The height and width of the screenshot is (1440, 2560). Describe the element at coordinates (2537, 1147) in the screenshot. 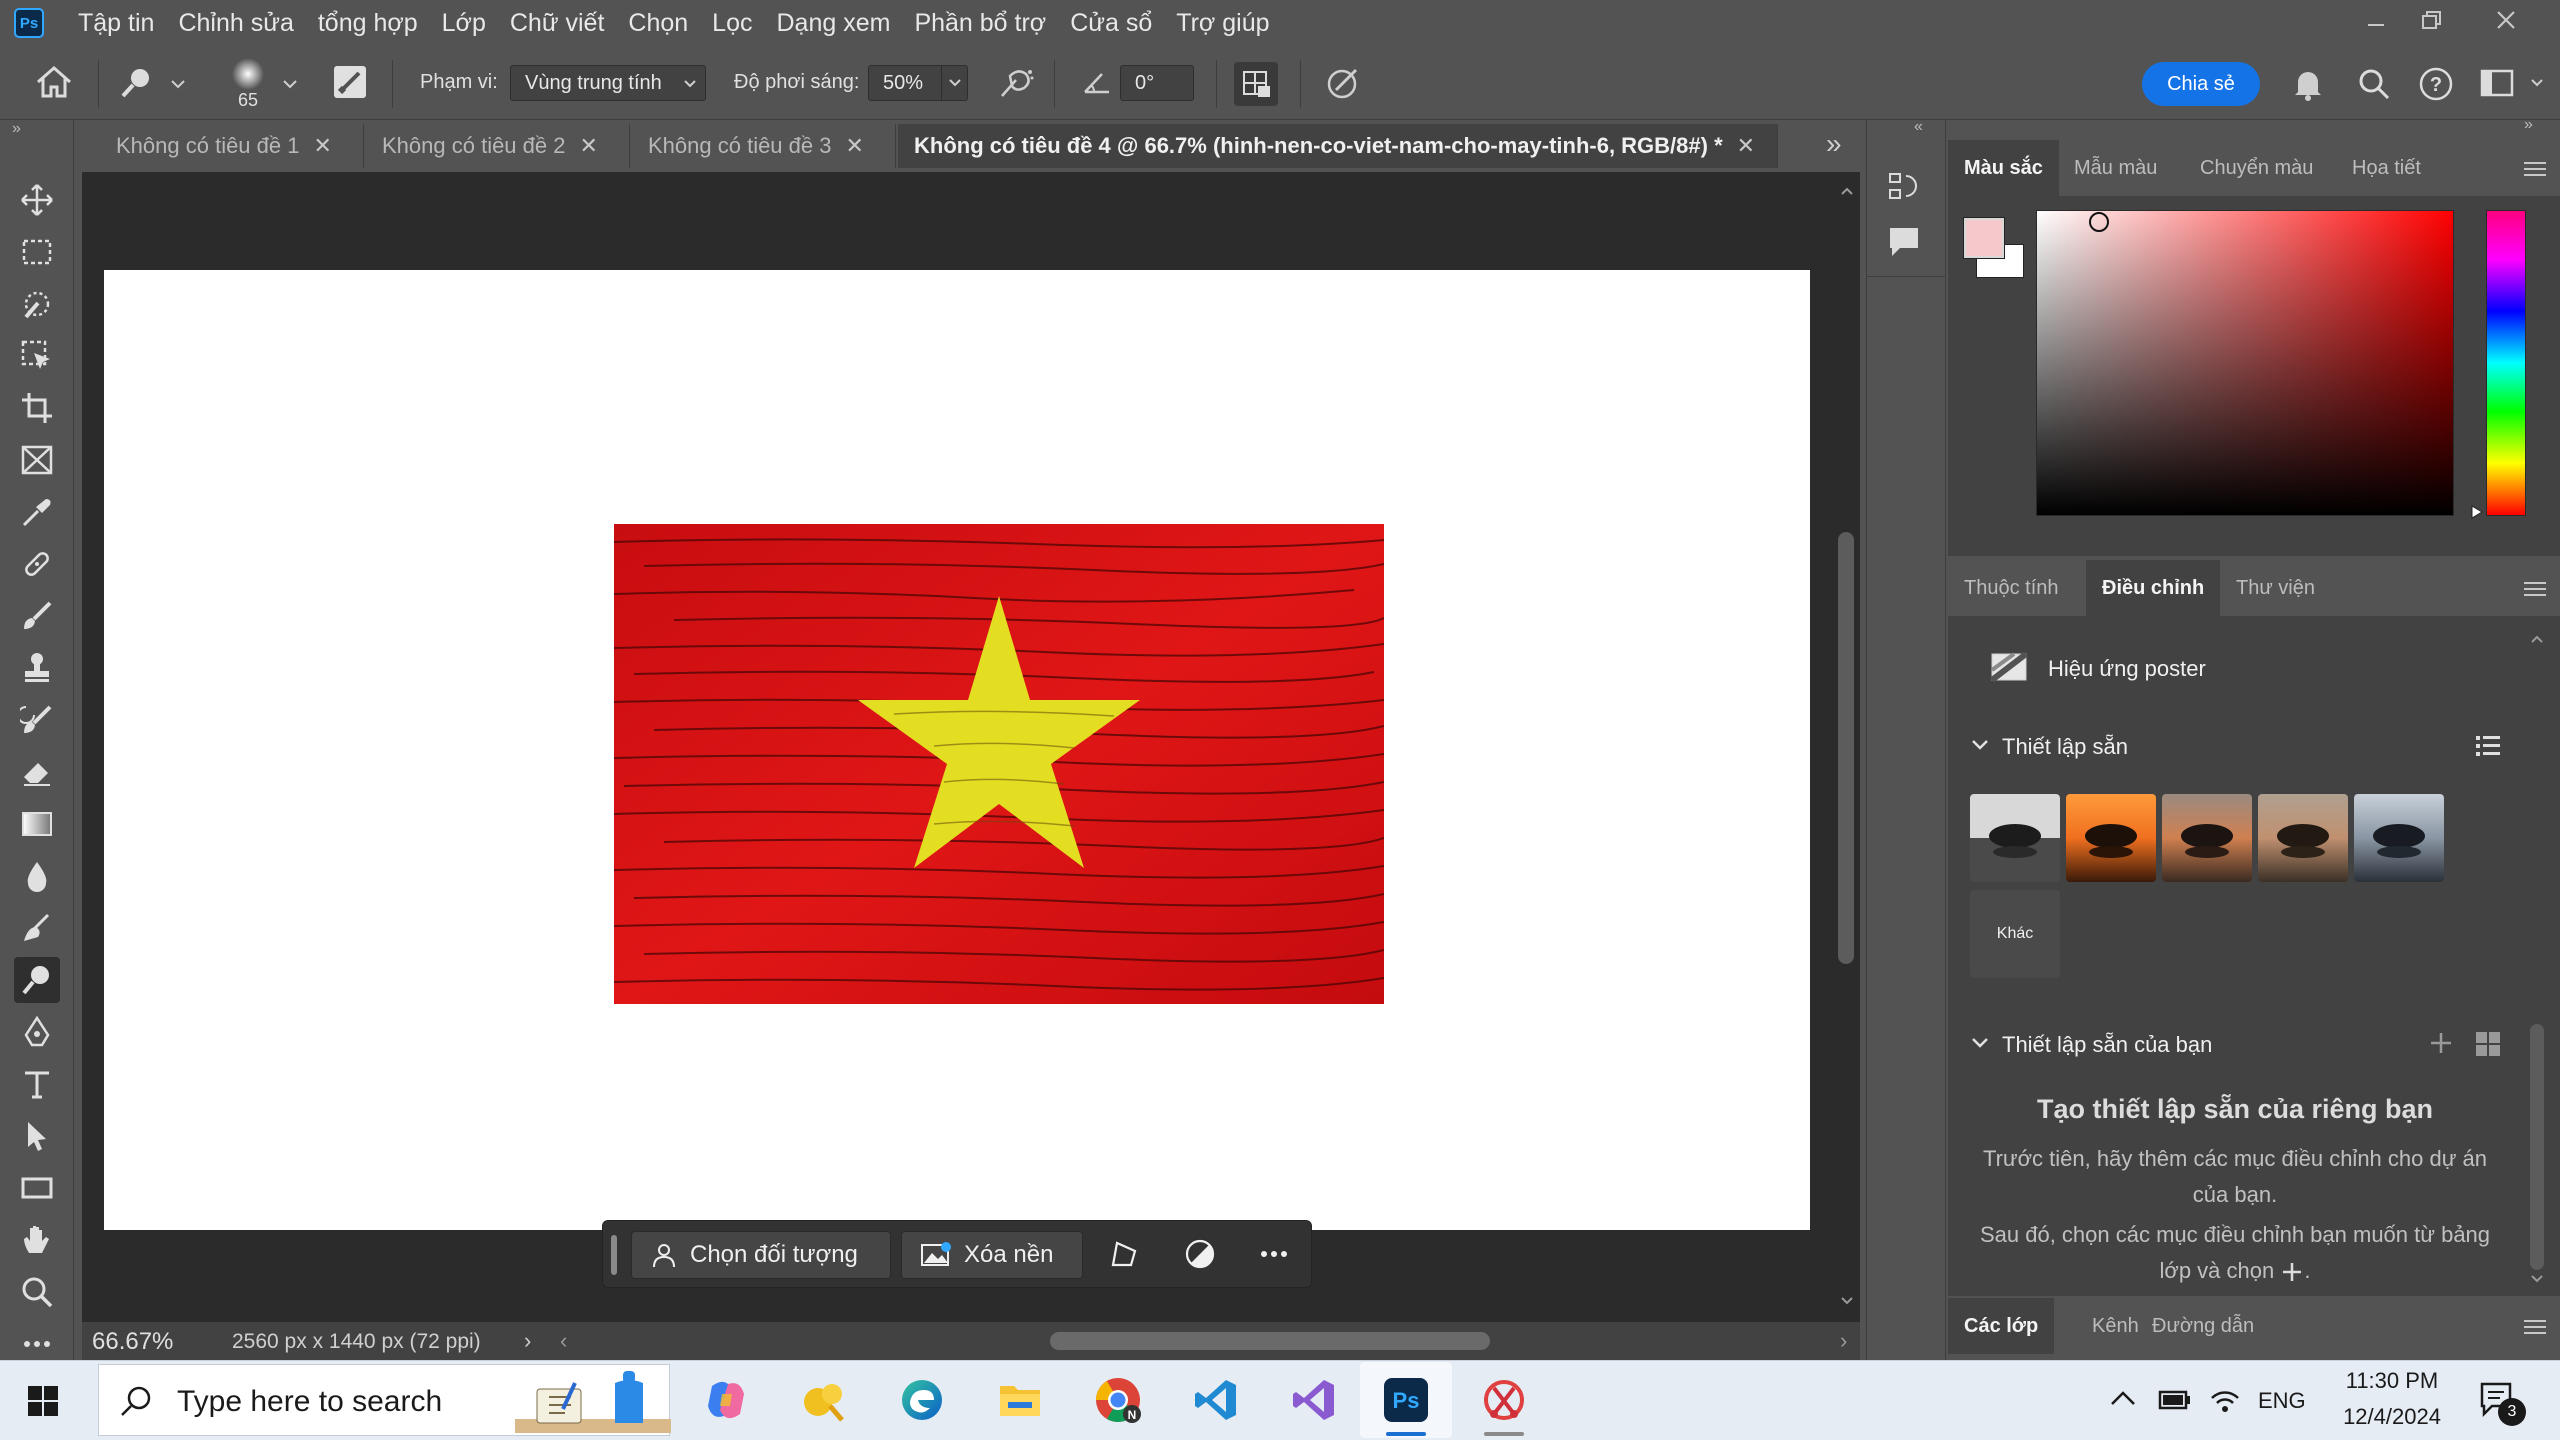

I see `adjust-panel-scroll-thumb` at that location.